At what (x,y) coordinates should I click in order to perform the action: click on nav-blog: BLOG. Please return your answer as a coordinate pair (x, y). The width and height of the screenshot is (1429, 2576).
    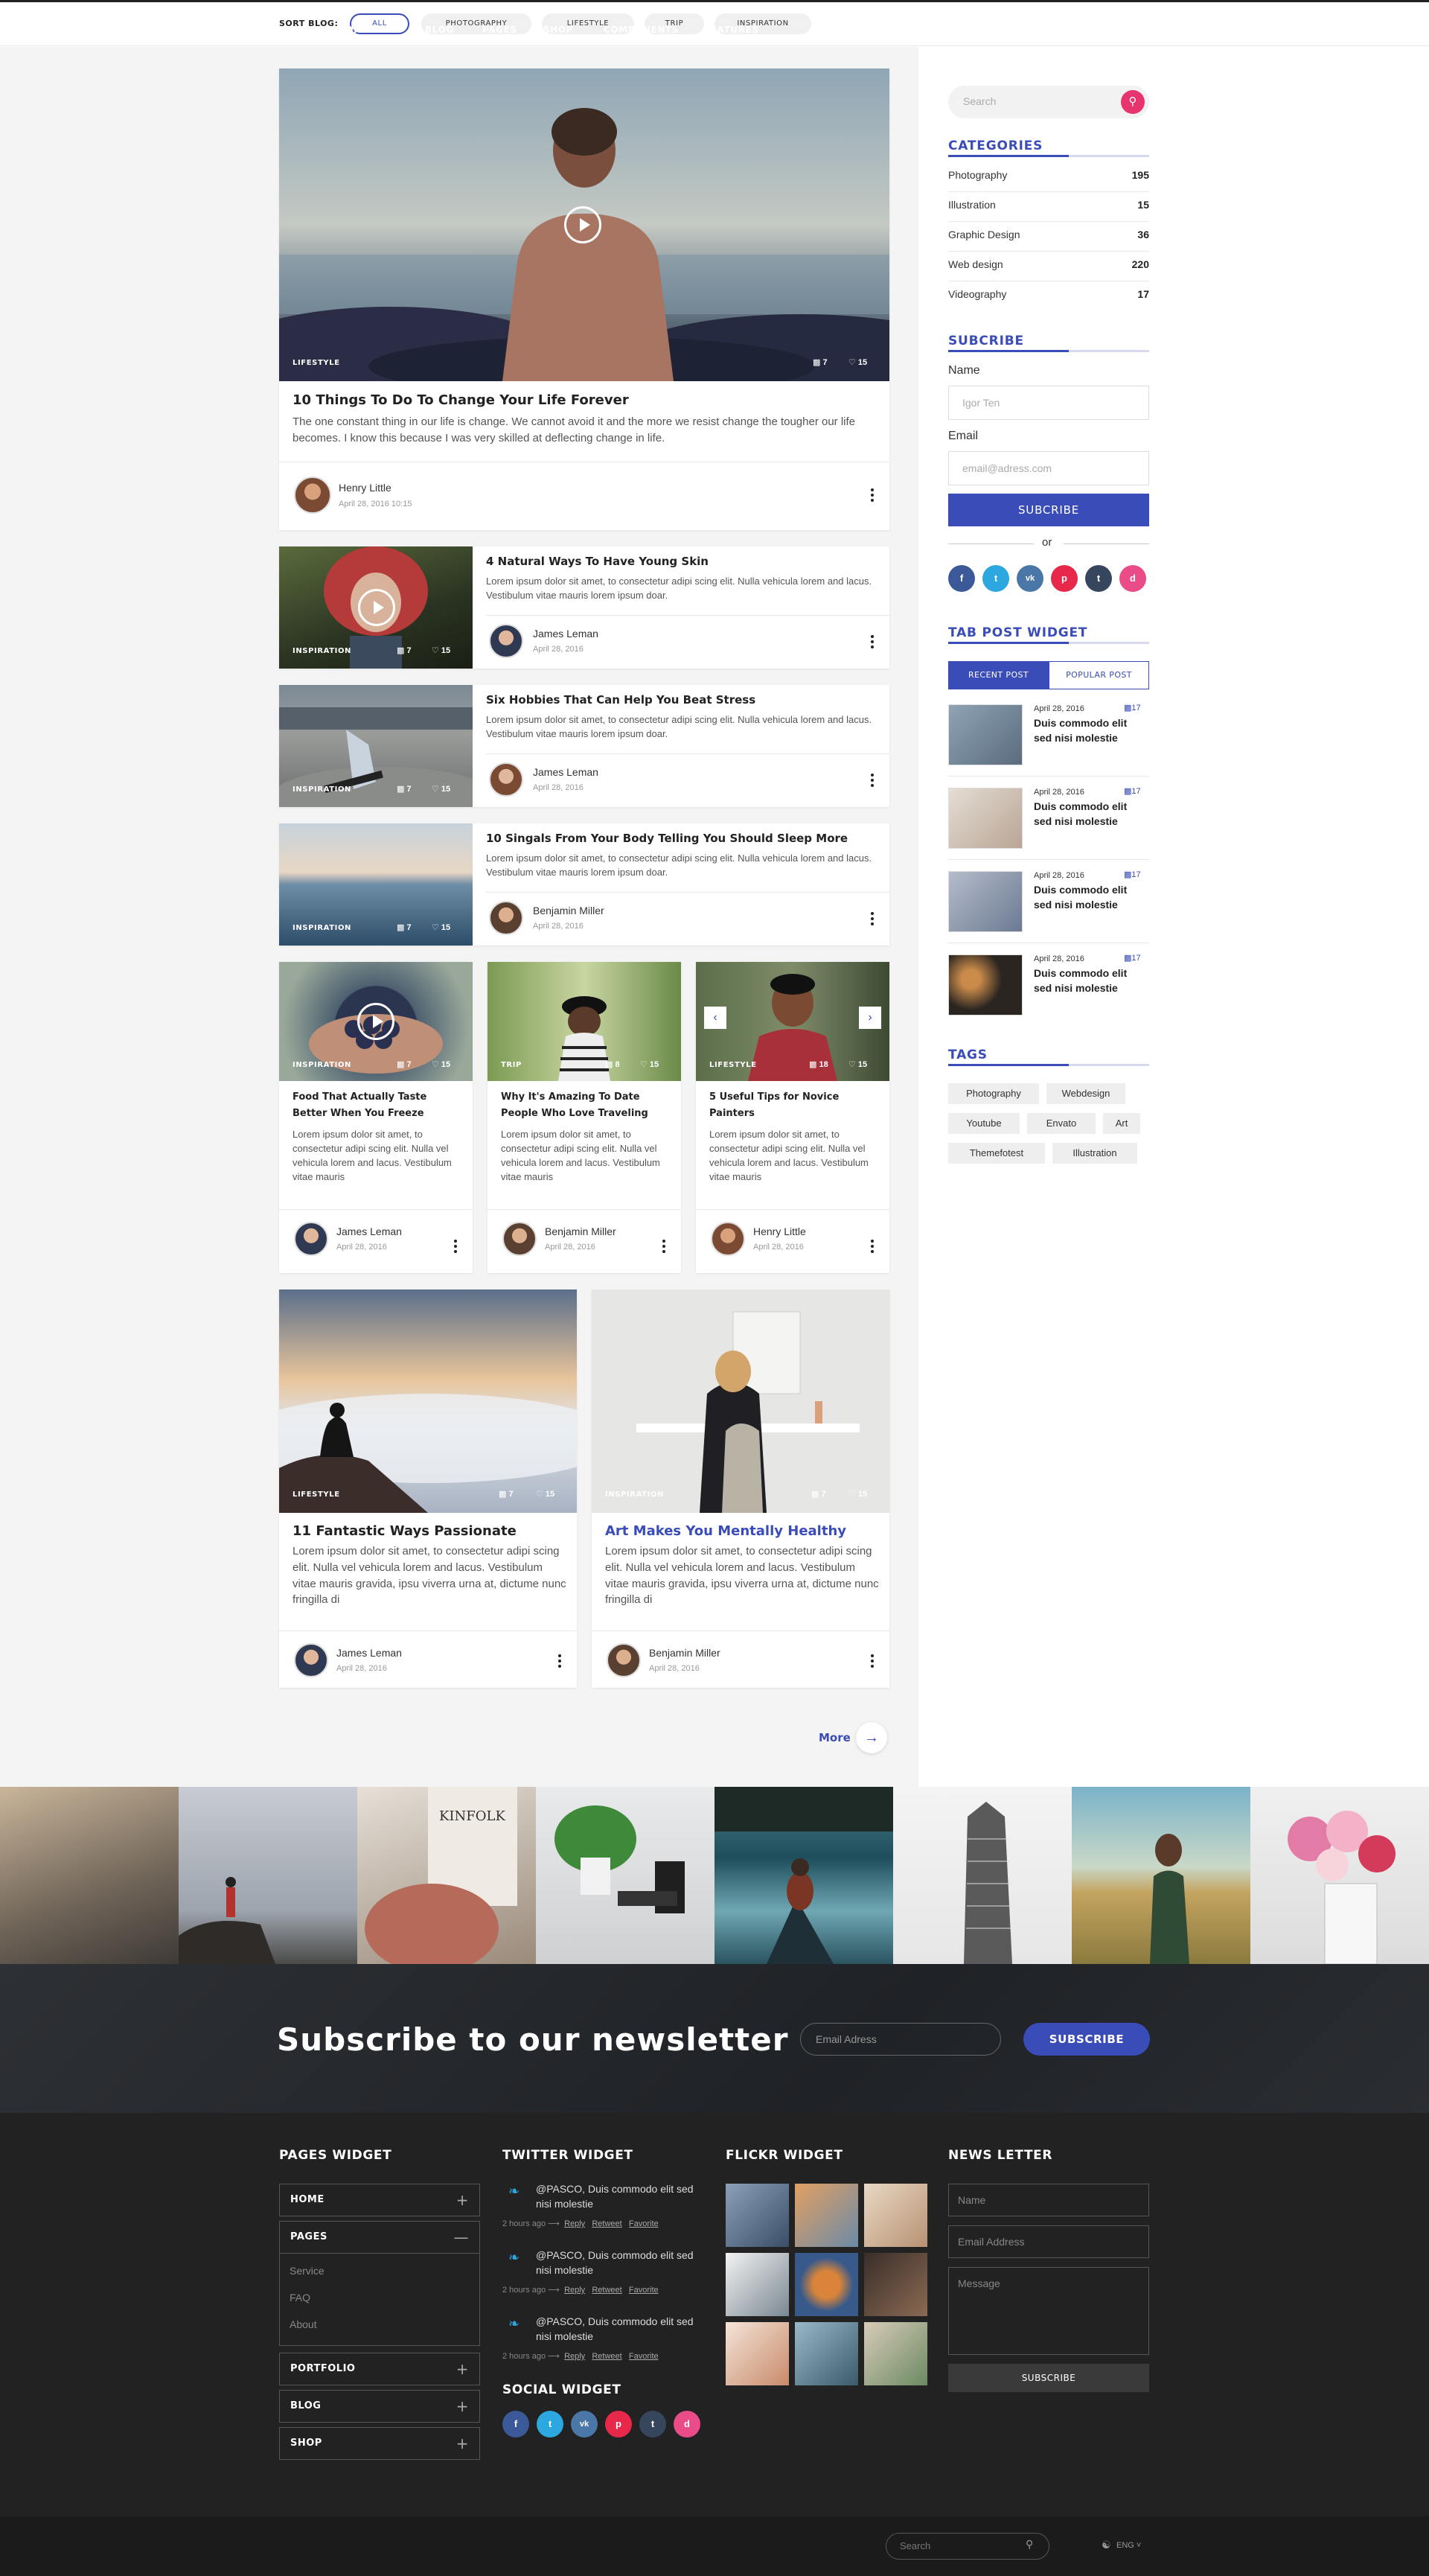
    Looking at the image, I should click on (439, 30).